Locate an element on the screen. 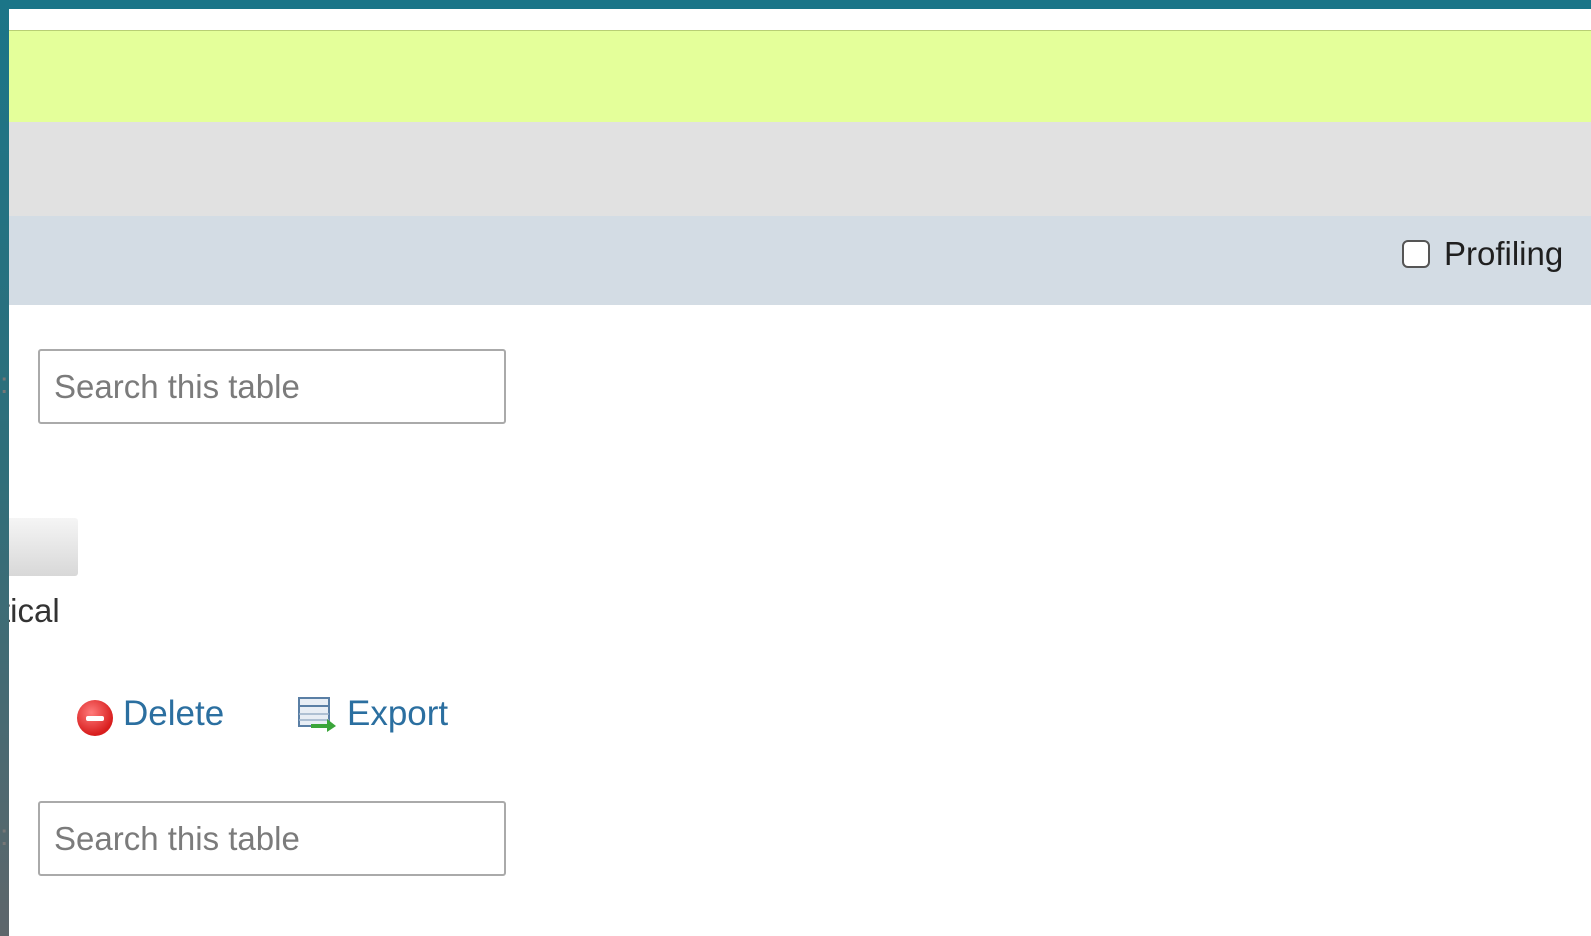 The height and width of the screenshot is (936, 1591). delete-label: Delete is located at coordinates (174, 713).